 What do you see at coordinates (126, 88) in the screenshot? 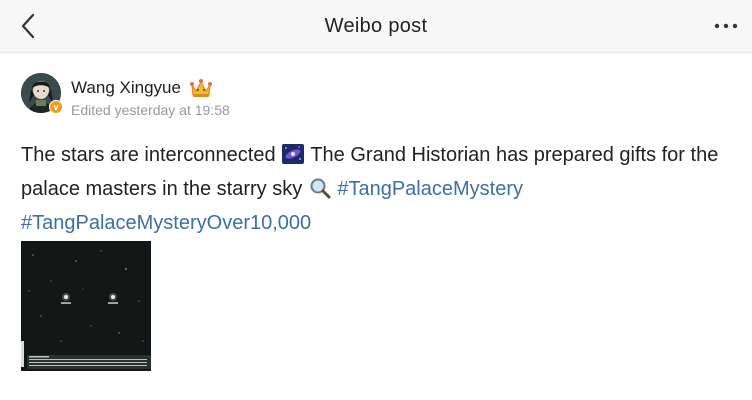
I see `author-name: Wang Xingyue` at bounding box center [126, 88].